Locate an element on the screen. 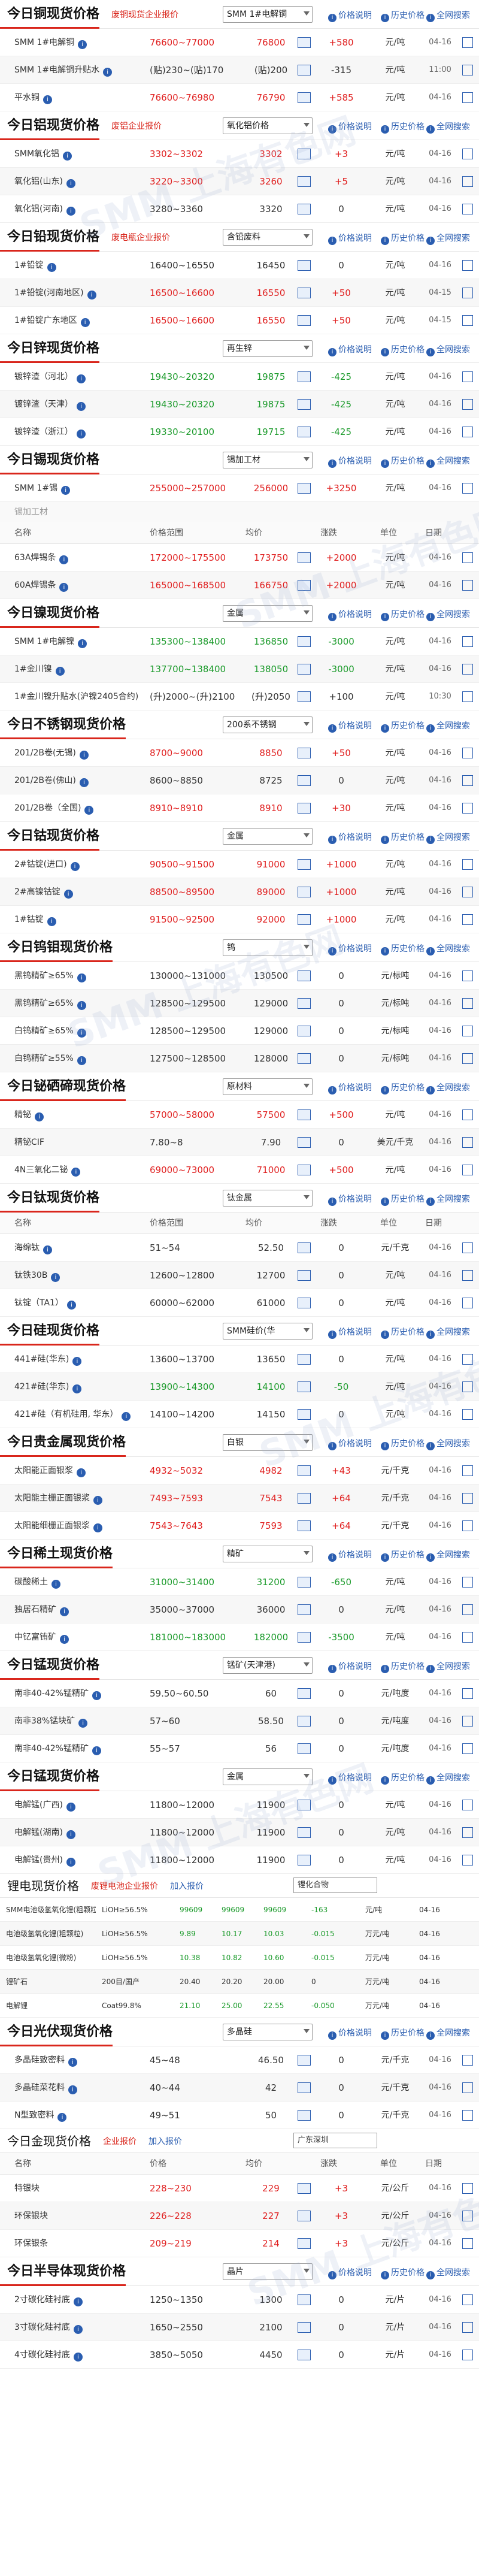 The image size is (479, 2576). product-name: 黑钨精矿≥65% i is located at coordinates (77, 976).